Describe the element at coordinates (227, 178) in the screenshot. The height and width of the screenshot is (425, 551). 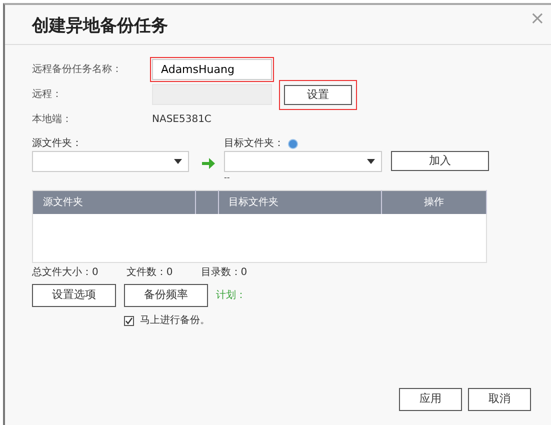
I see `folder-note: --` at that location.